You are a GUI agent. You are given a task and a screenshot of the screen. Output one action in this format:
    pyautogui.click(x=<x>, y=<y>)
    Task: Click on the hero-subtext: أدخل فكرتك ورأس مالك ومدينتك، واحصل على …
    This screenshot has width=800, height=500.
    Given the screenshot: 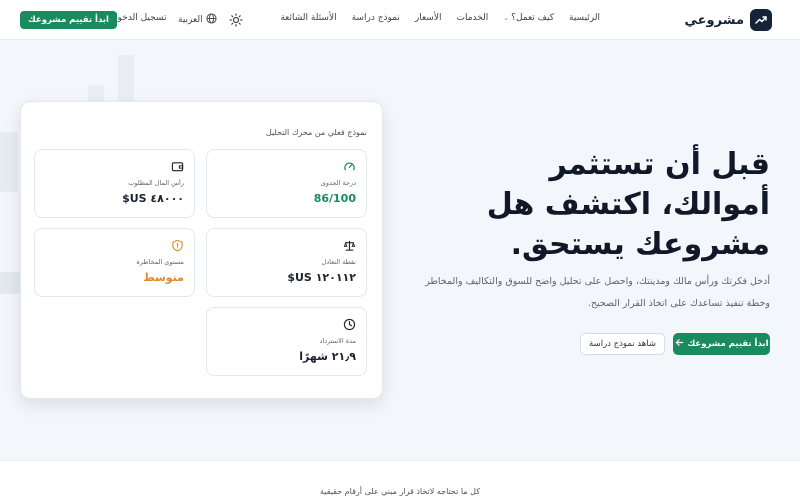 What is the action you would take?
    pyautogui.click(x=597, y=292)
    